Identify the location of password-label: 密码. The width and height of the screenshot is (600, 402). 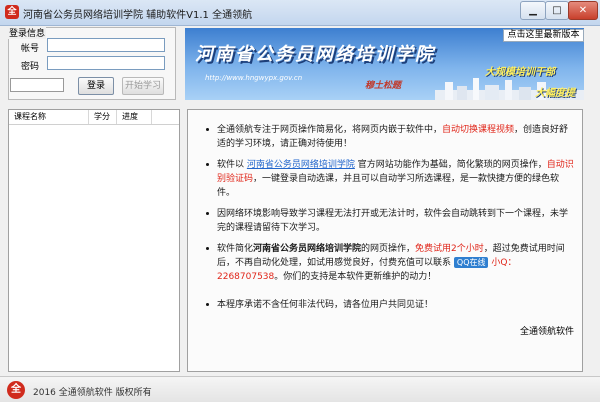
(30, 67).